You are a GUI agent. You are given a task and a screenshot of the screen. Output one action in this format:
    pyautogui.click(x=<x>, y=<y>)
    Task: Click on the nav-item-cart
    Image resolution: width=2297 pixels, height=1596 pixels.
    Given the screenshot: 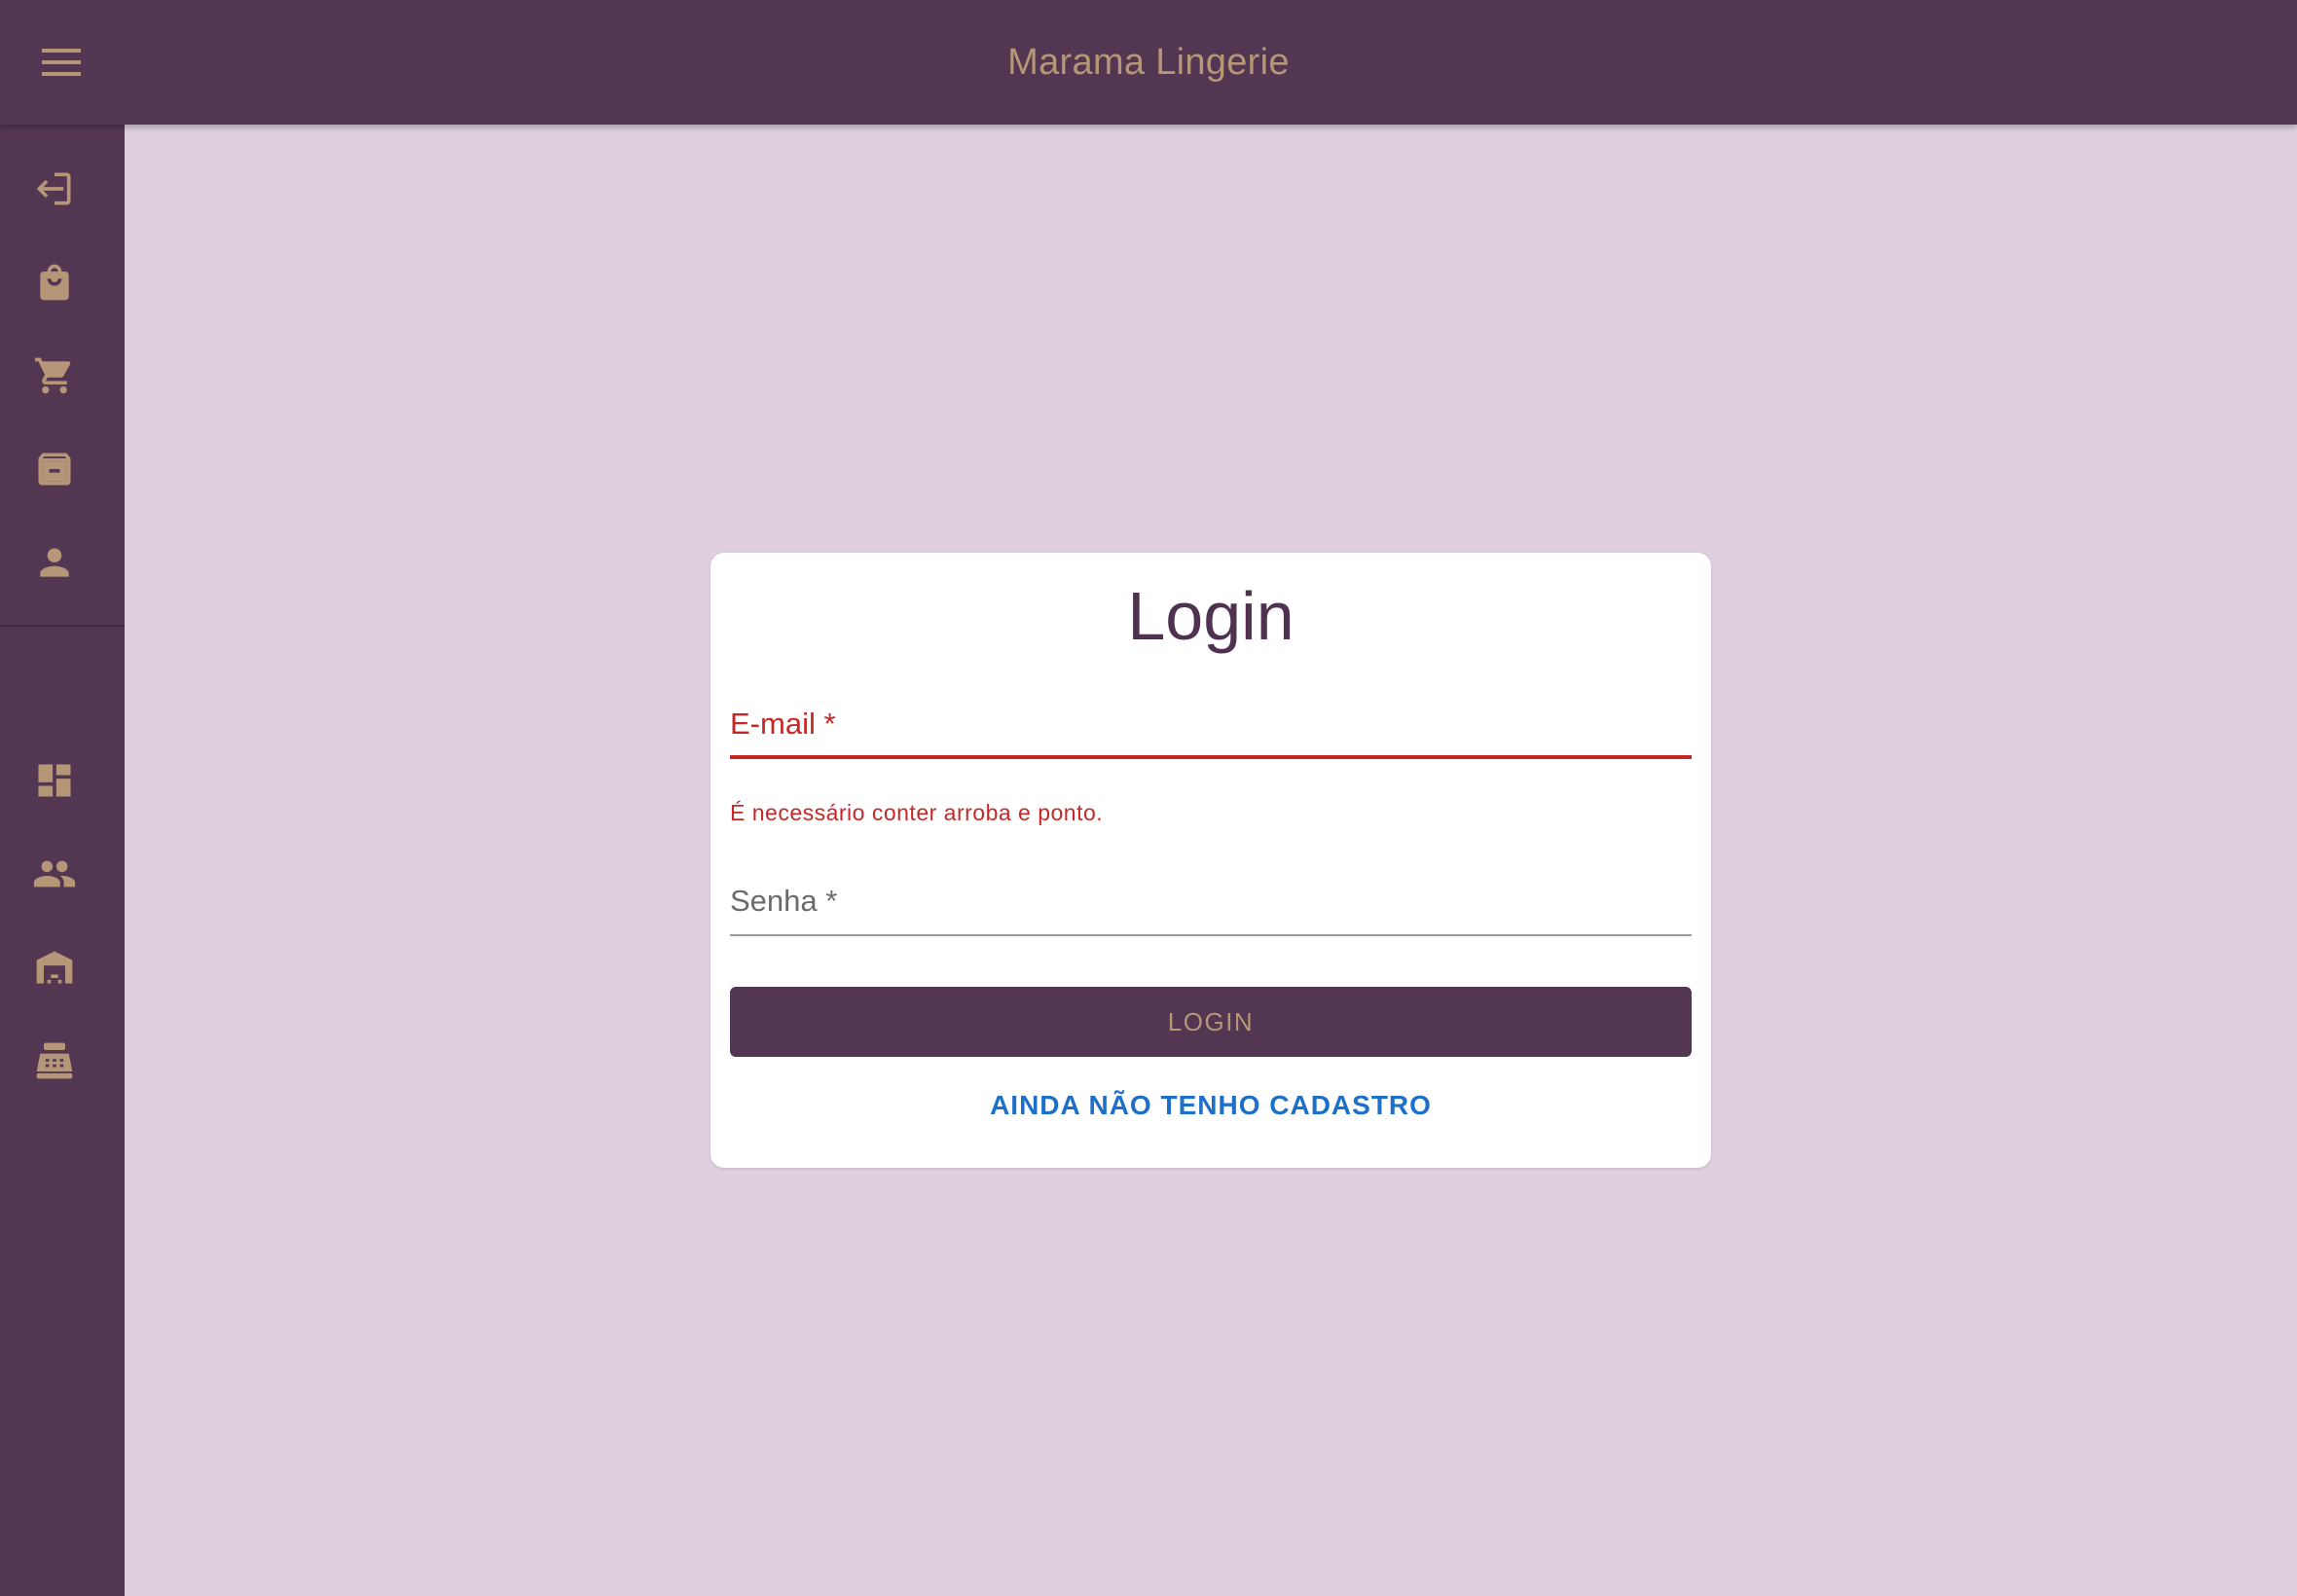 What is the action you would take?
    pyautogui.click(x=55, y=376)
    